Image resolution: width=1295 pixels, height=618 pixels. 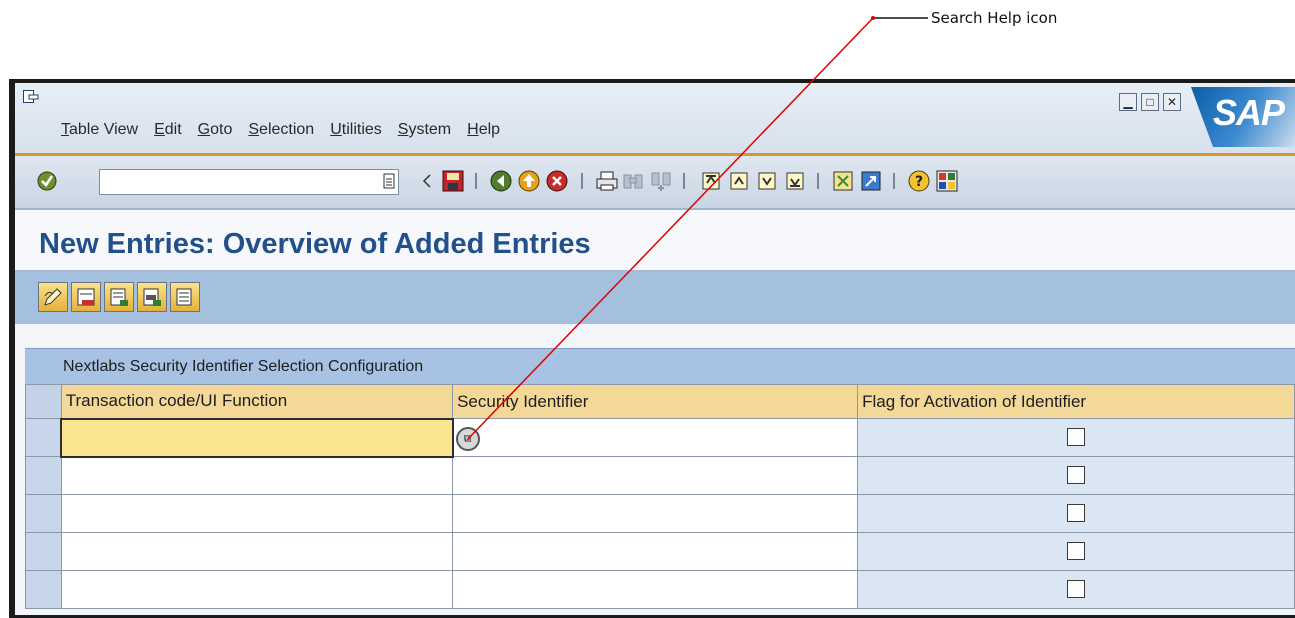 What do you see at coordinates (424, 130) in the screenshot?
I see `menu-system: System` at bounding box center [424, 130].